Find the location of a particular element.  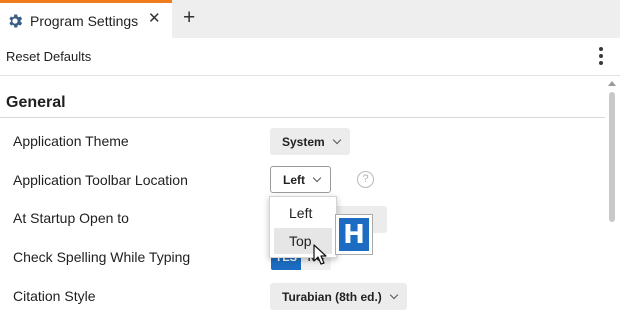

h-badge-letter: H is located at coordinates (354, 234).